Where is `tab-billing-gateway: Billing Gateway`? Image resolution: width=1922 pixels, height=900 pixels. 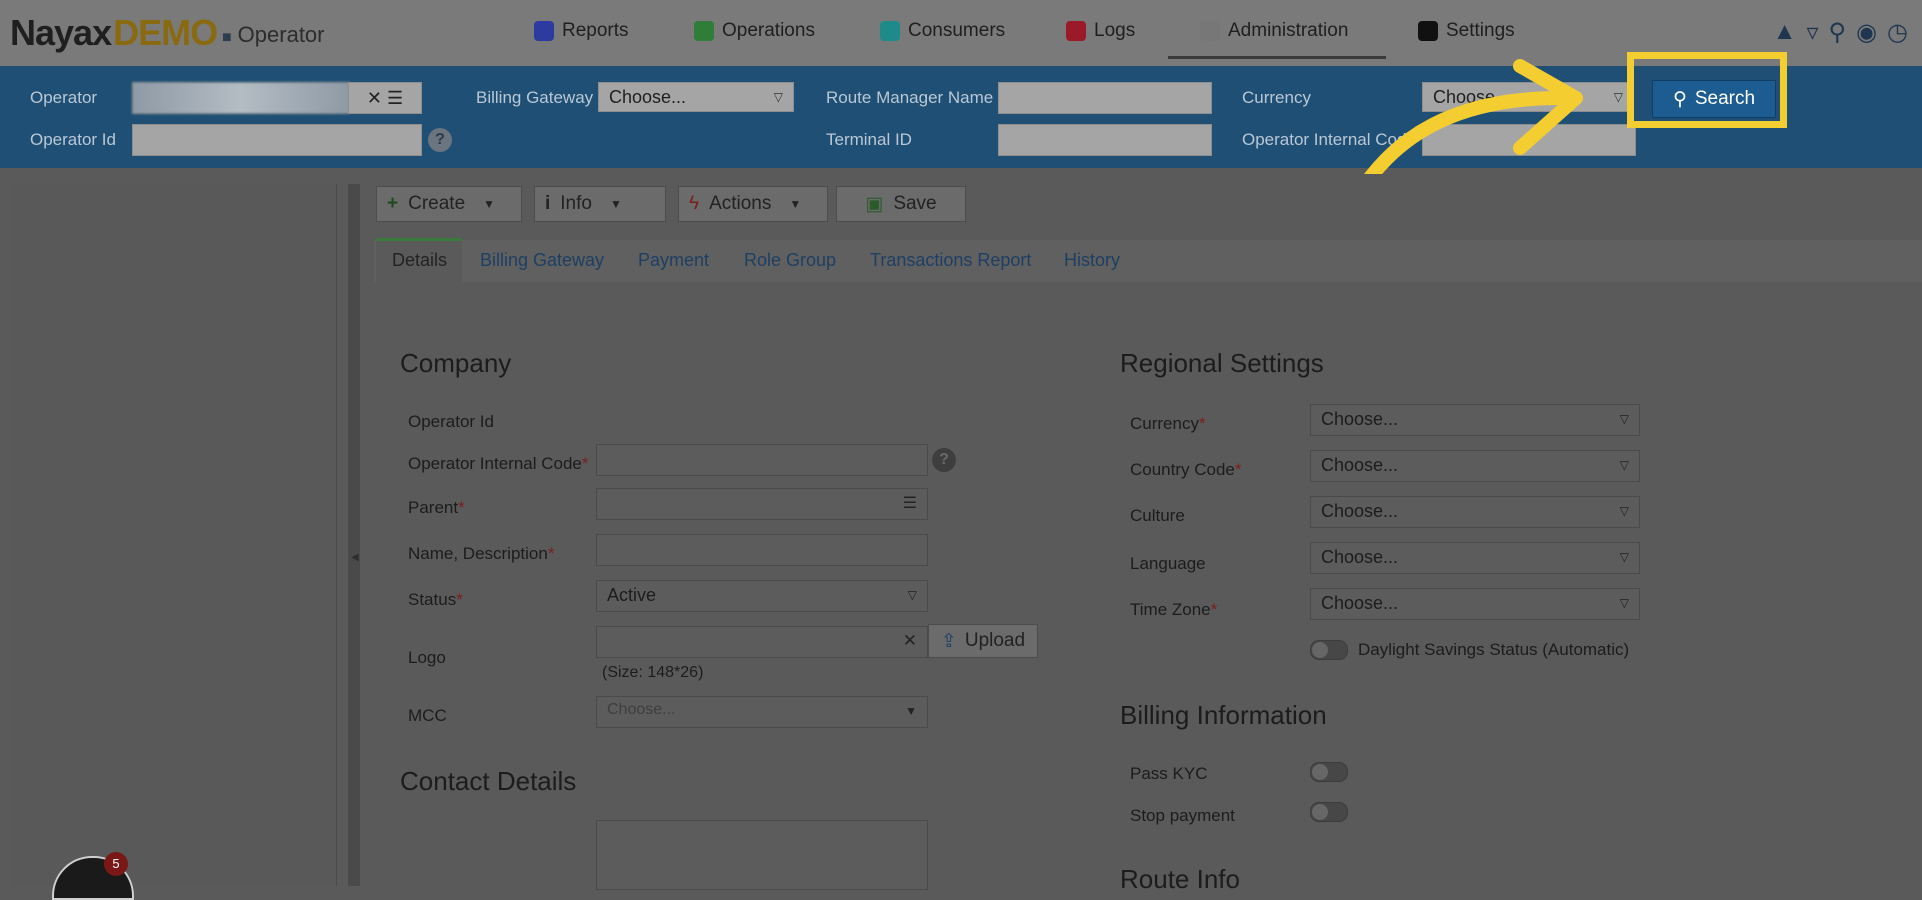
tab-billing-gateway: Billing Gateway is located at coordinates (542, 260).